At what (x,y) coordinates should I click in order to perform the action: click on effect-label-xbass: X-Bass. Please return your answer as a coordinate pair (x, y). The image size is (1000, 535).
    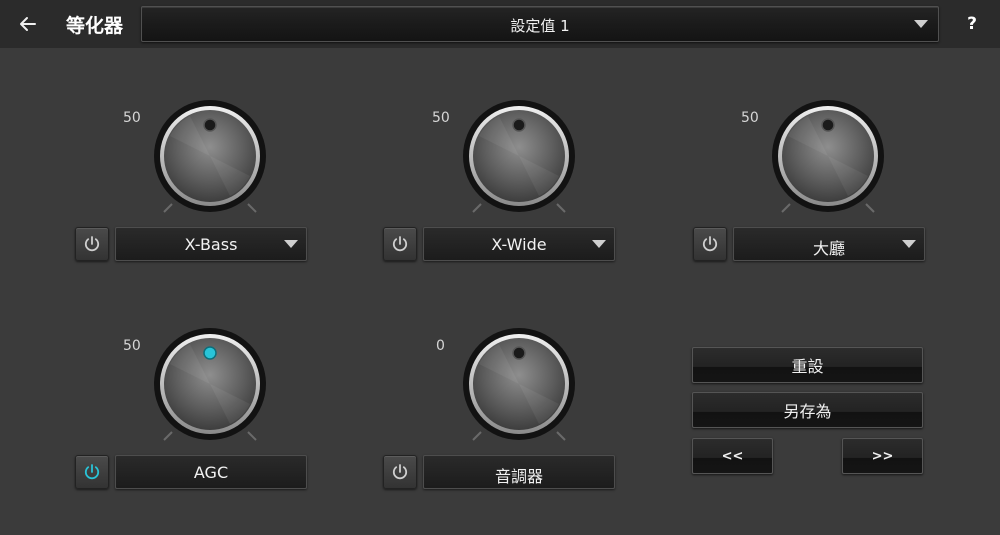
    Looking at the image, I should click on (211, 244).